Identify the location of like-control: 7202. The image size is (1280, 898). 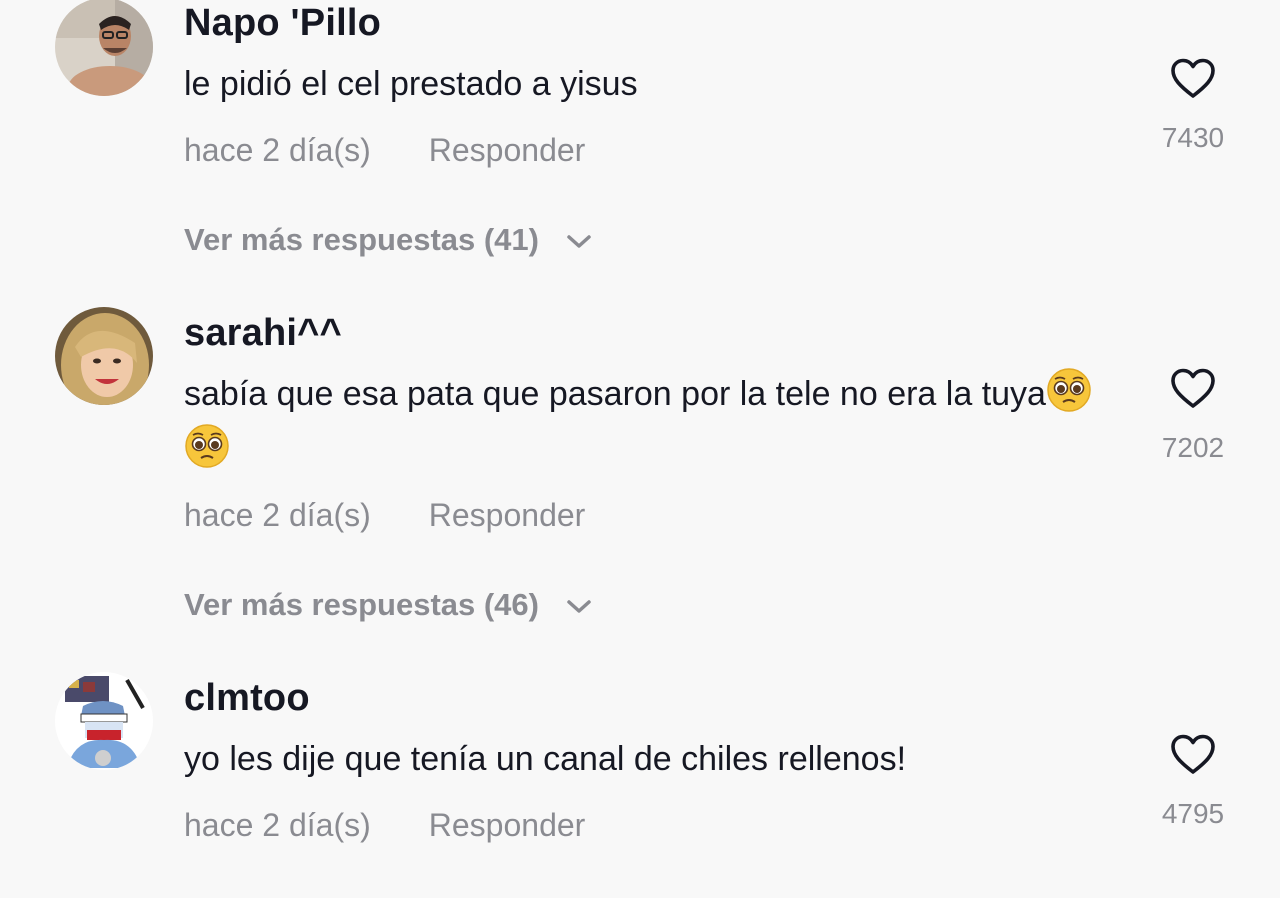
(1193, 416).